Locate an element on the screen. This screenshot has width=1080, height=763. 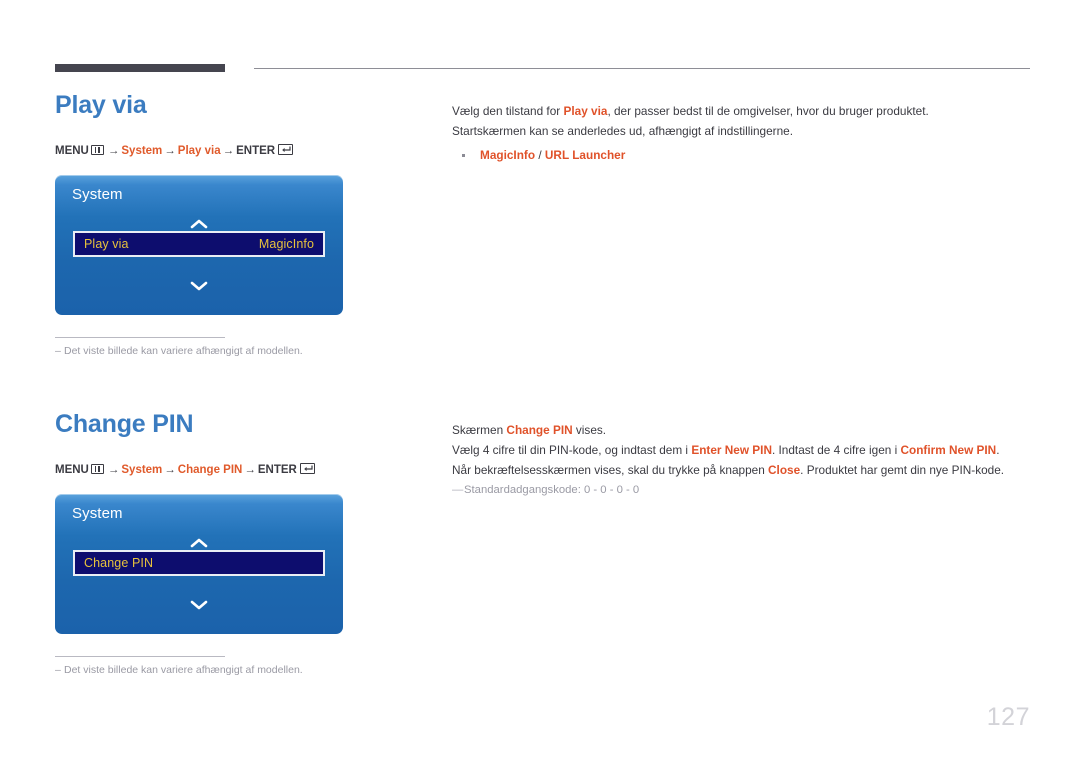
osd-row-value: MagicInfo is located at coordinates (286, 244).